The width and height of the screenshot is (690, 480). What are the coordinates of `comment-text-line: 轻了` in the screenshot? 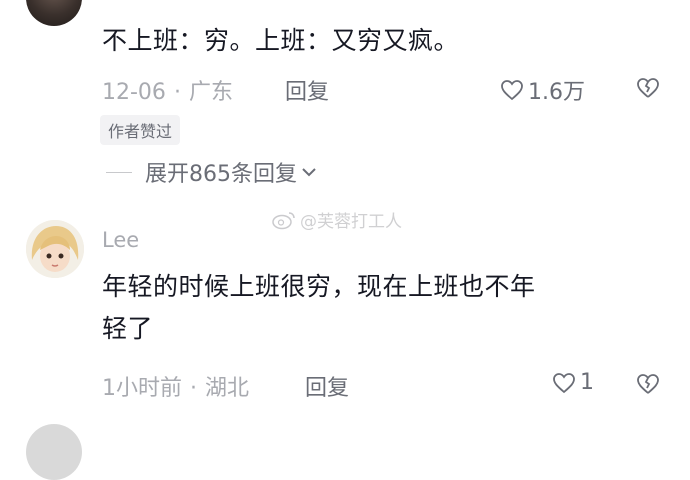 It's located at (128, 328).